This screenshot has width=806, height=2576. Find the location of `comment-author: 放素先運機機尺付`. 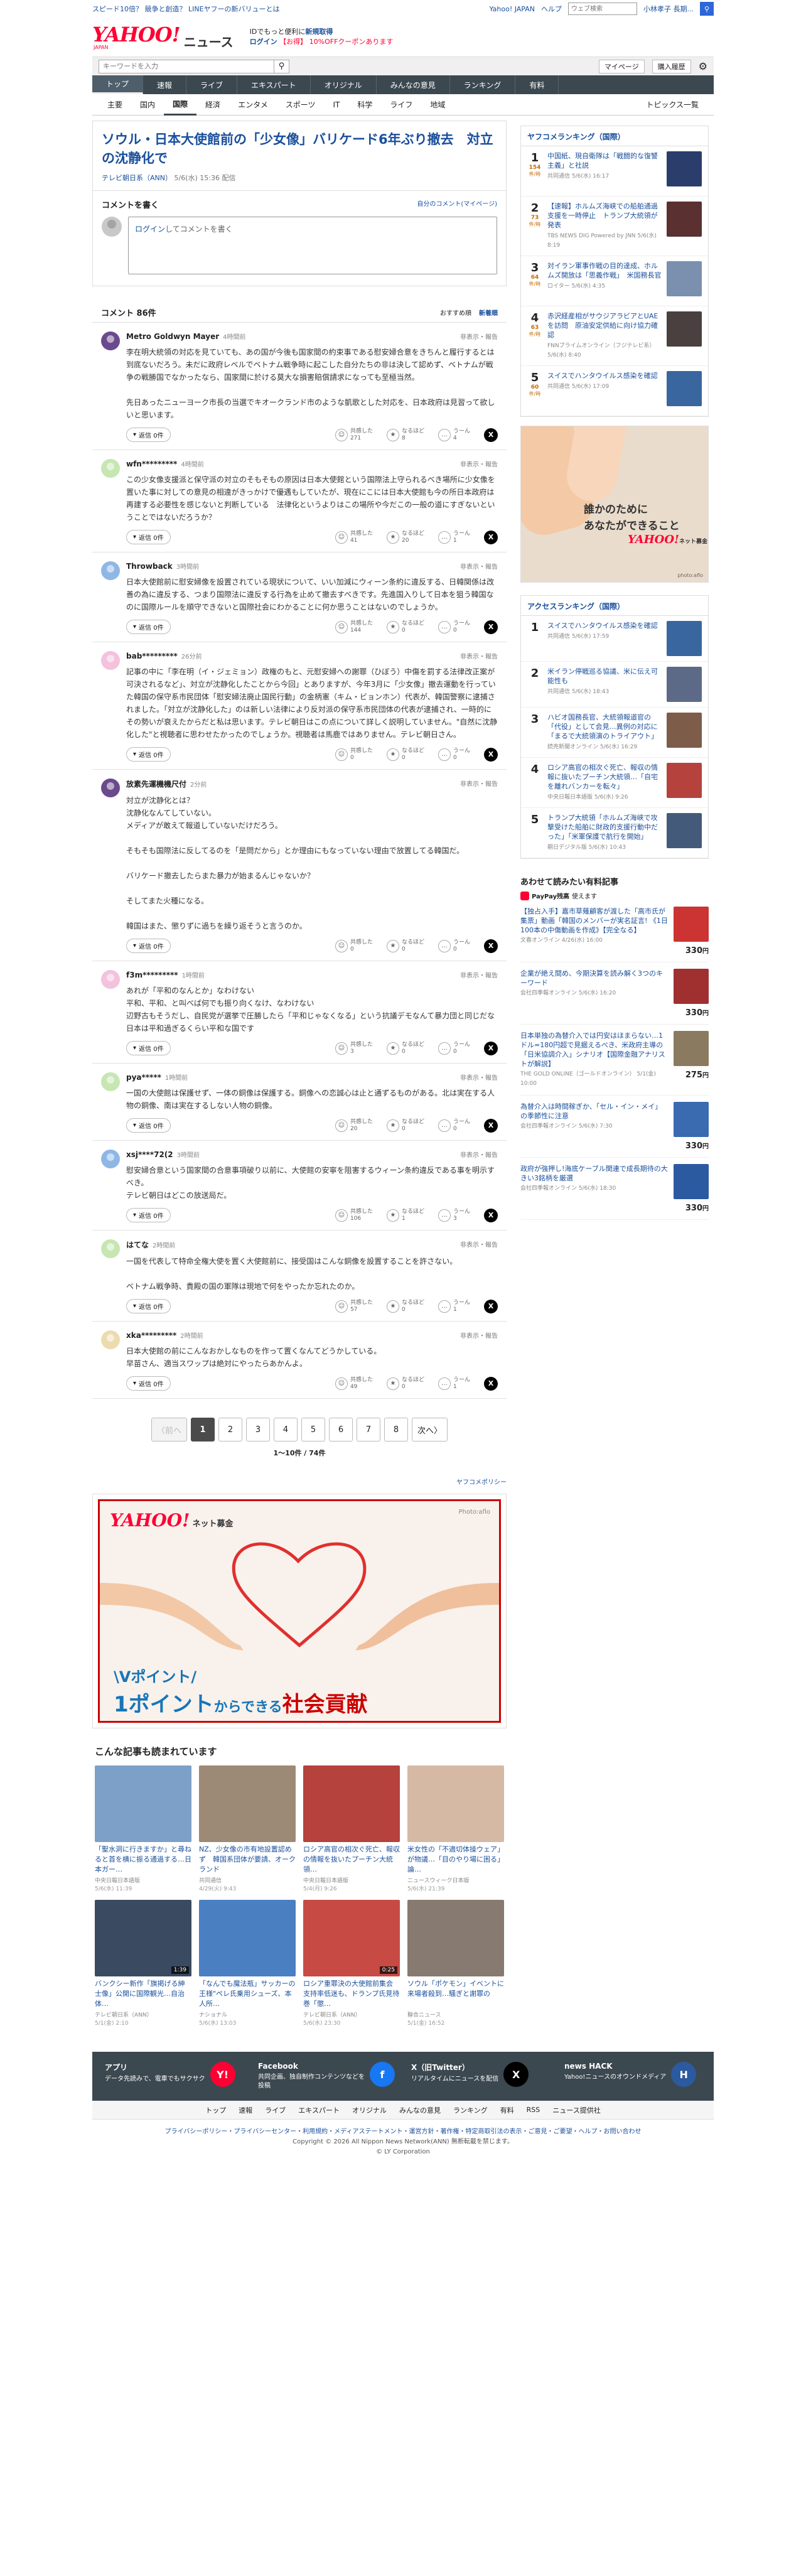

comment-author: 放素先運機機尺付 is located at coordinates (156, 784).